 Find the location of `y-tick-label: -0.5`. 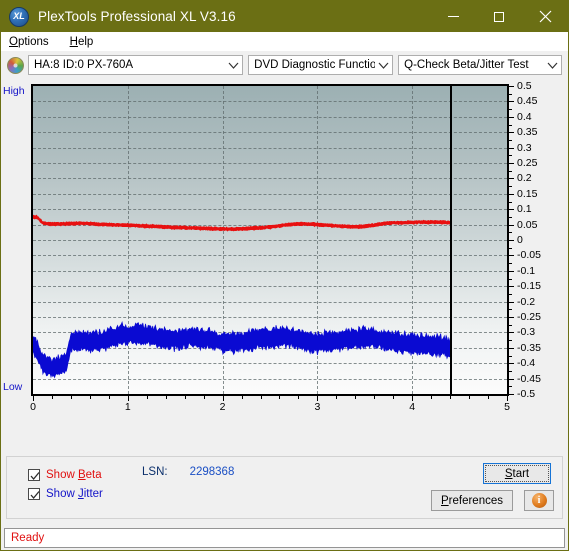

y-tick-label: -0.5 is located at coordinates (526, 394).